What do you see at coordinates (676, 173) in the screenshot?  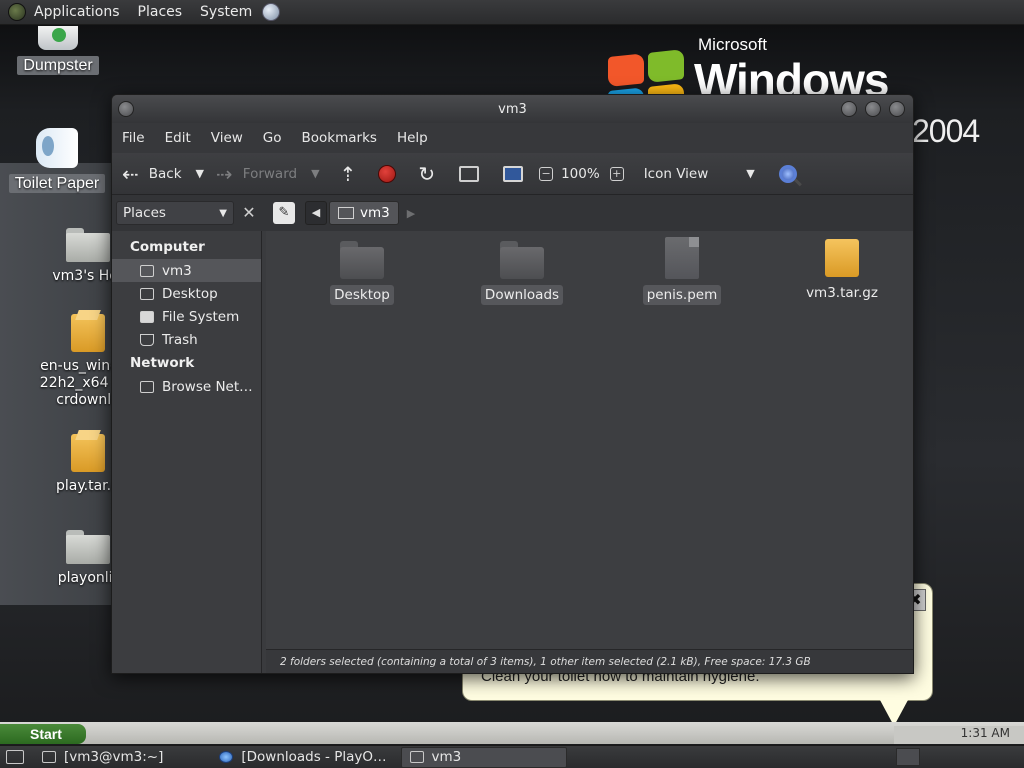 I see `view-mode-label: Icon View` at bounding box center [676, 173].